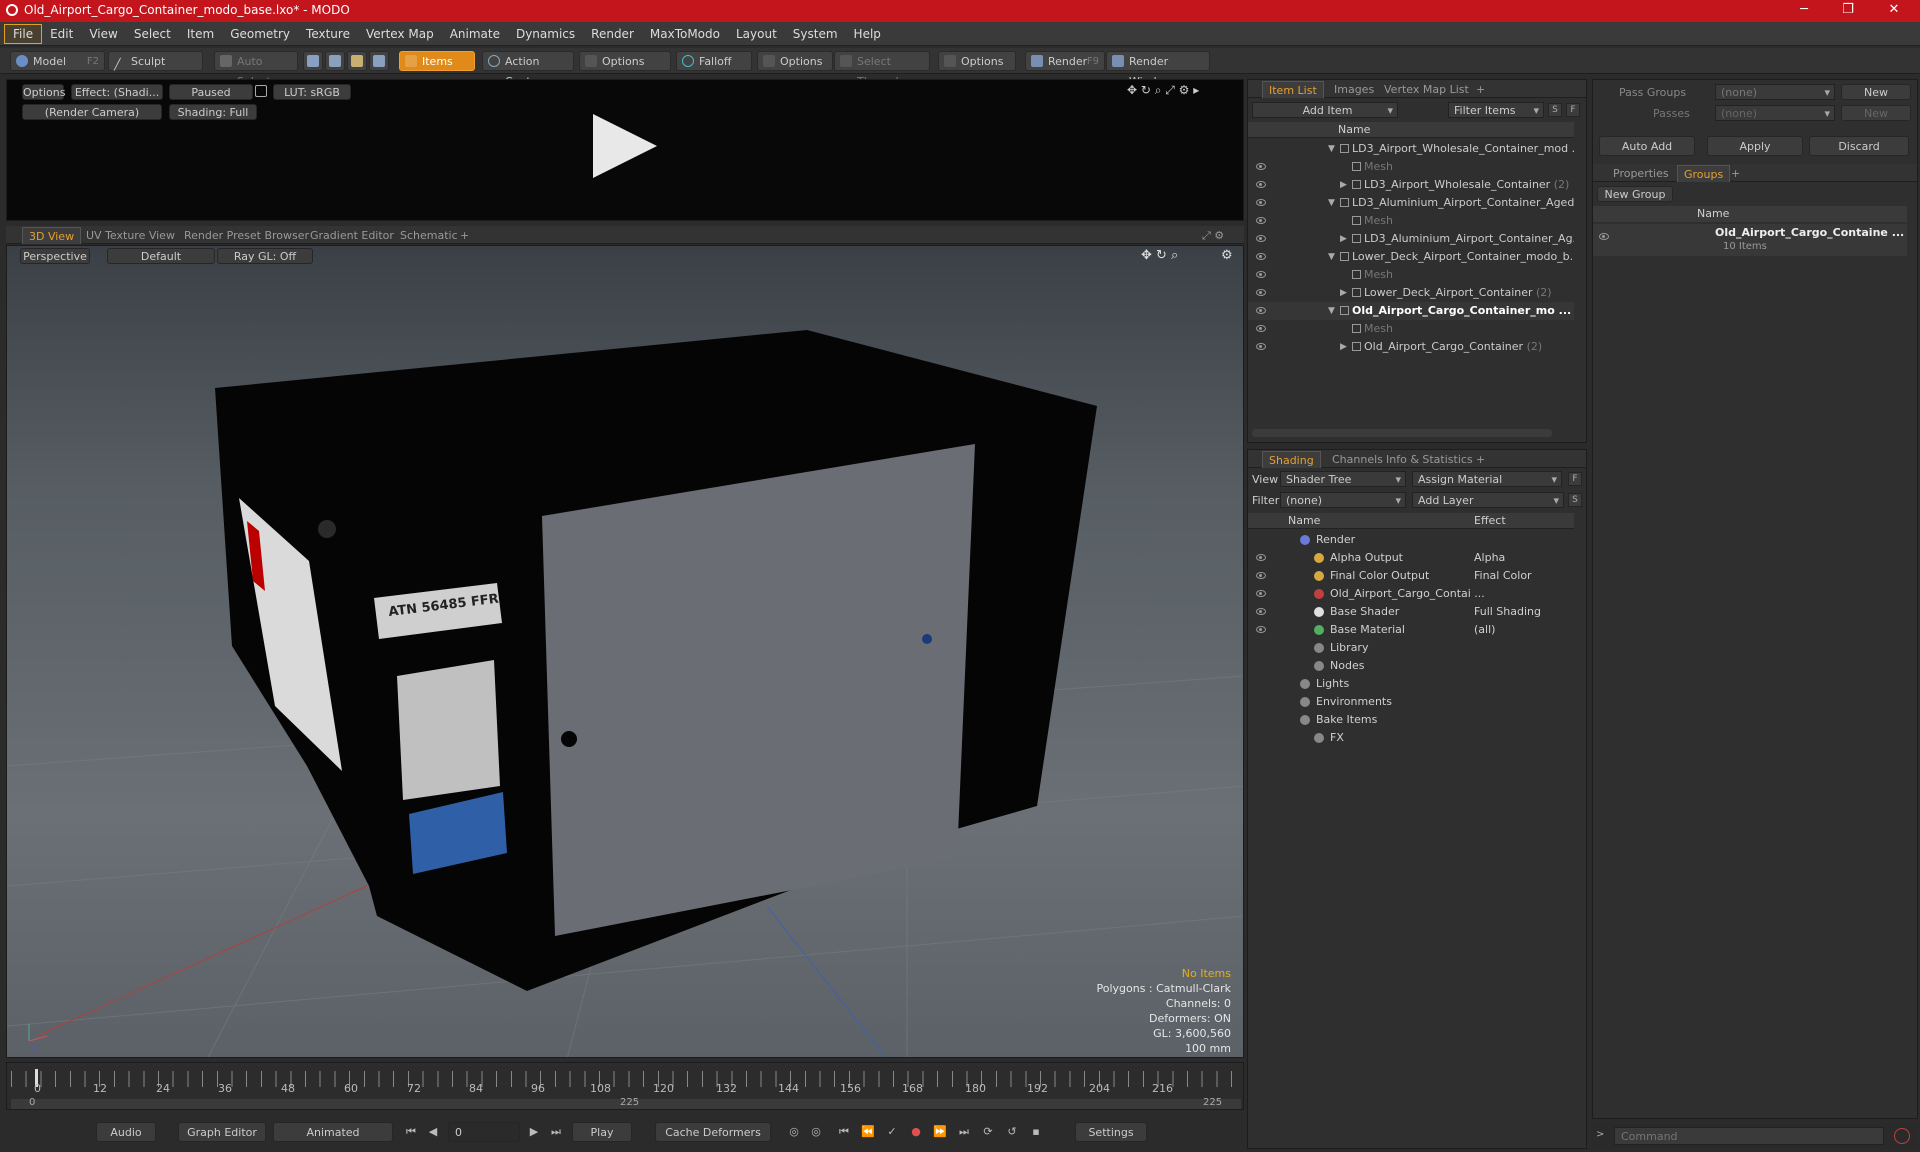 The width and height of the screenshot is (1920, 1152). I want to click on render-window-button: Render Window, so click(1158, 69).